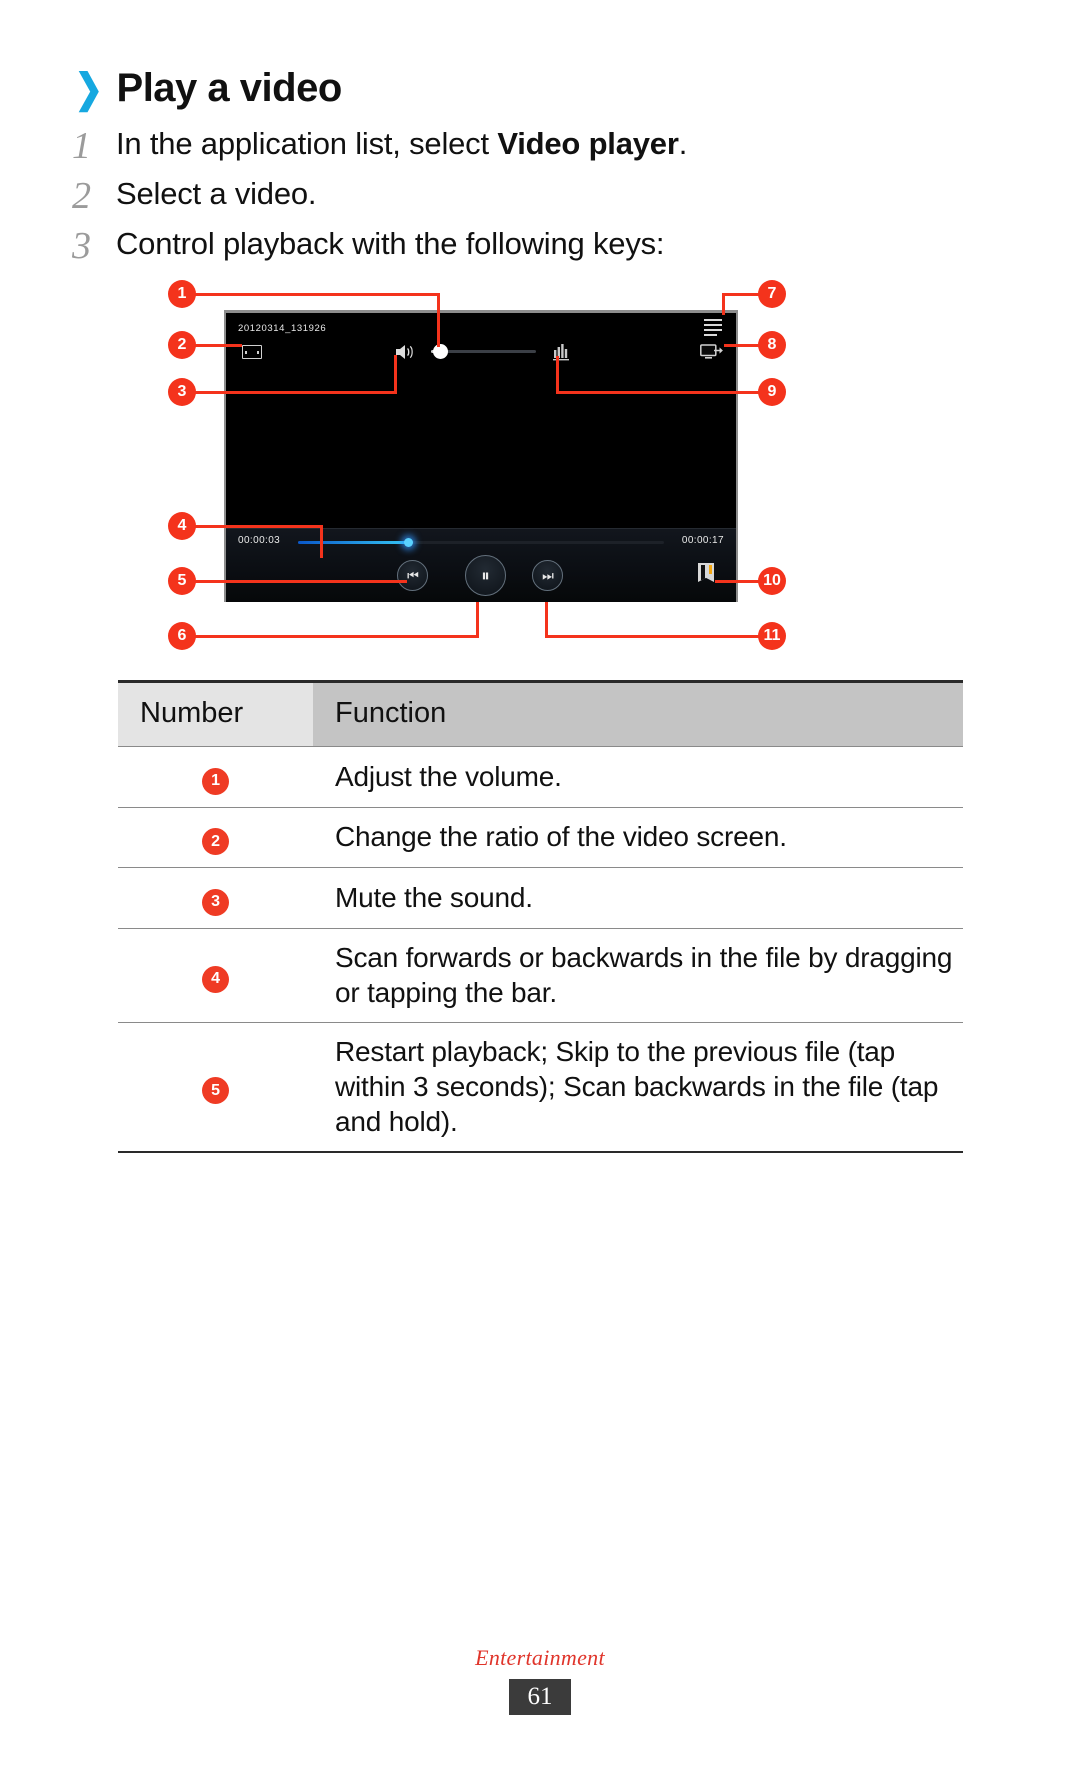 Image resolution: width=1080 pixels, height=1771 pixels. I want to click on pause-icon: ⏸, so click(485, 575).